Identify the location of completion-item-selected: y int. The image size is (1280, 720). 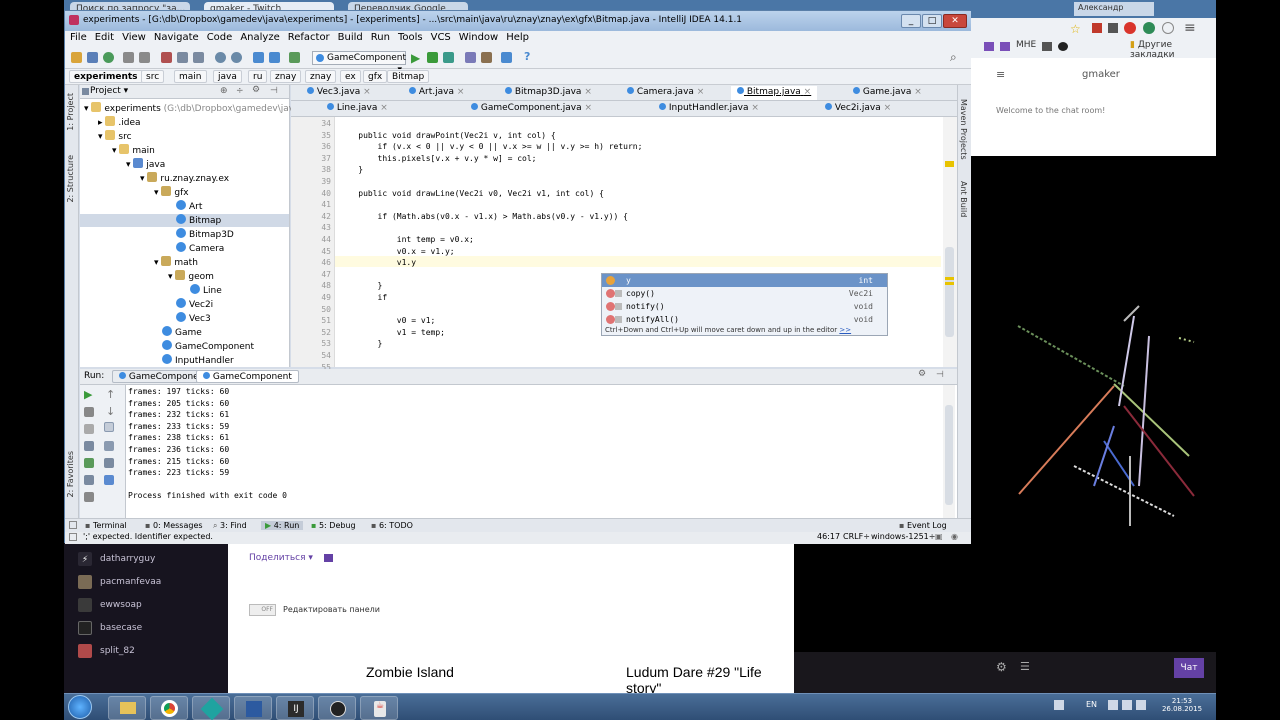
(744, 280).